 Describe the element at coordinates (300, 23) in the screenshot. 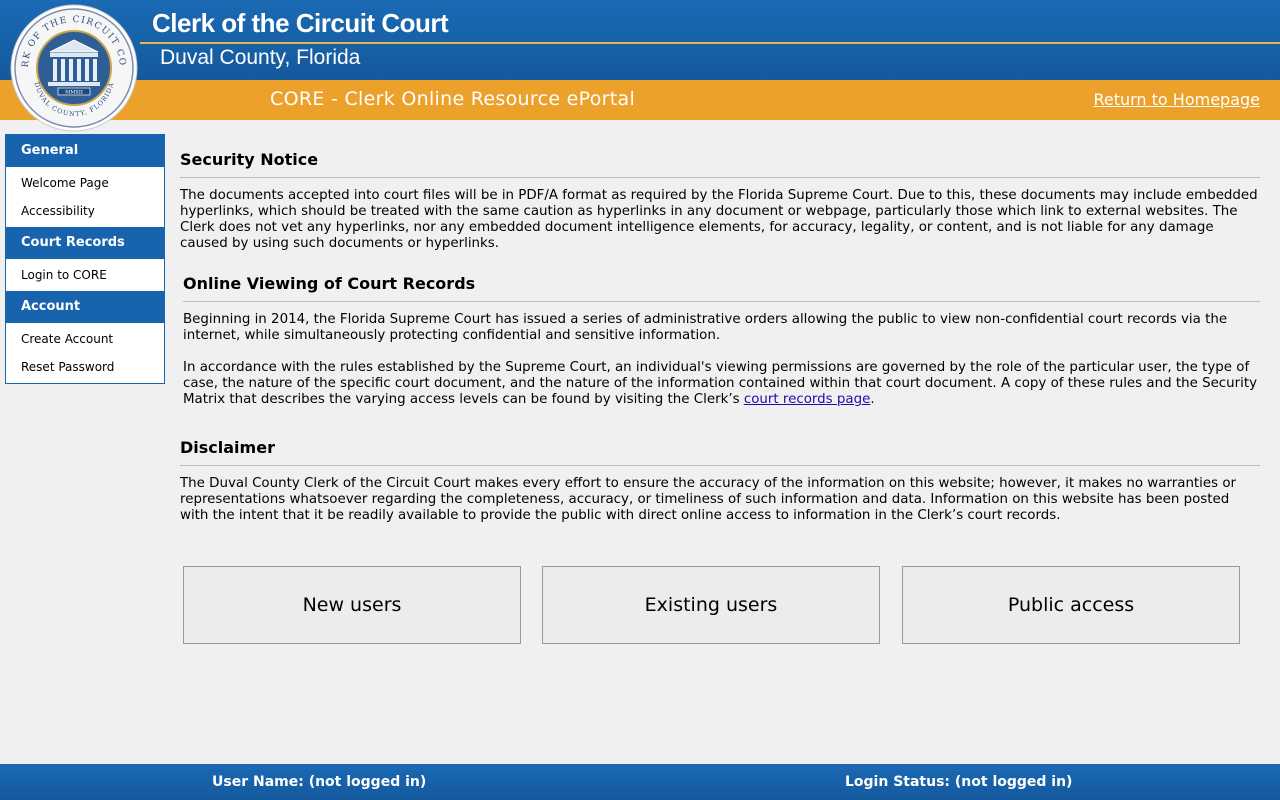

I see `site-title: Clerk of the Circuit Court` at that location.